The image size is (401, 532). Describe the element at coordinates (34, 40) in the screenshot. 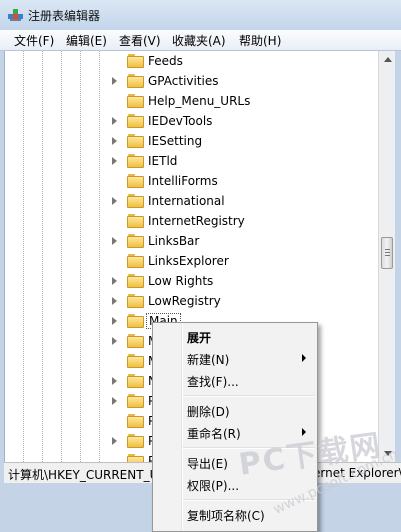

I see `menu-file: 文件(F)` at that location.